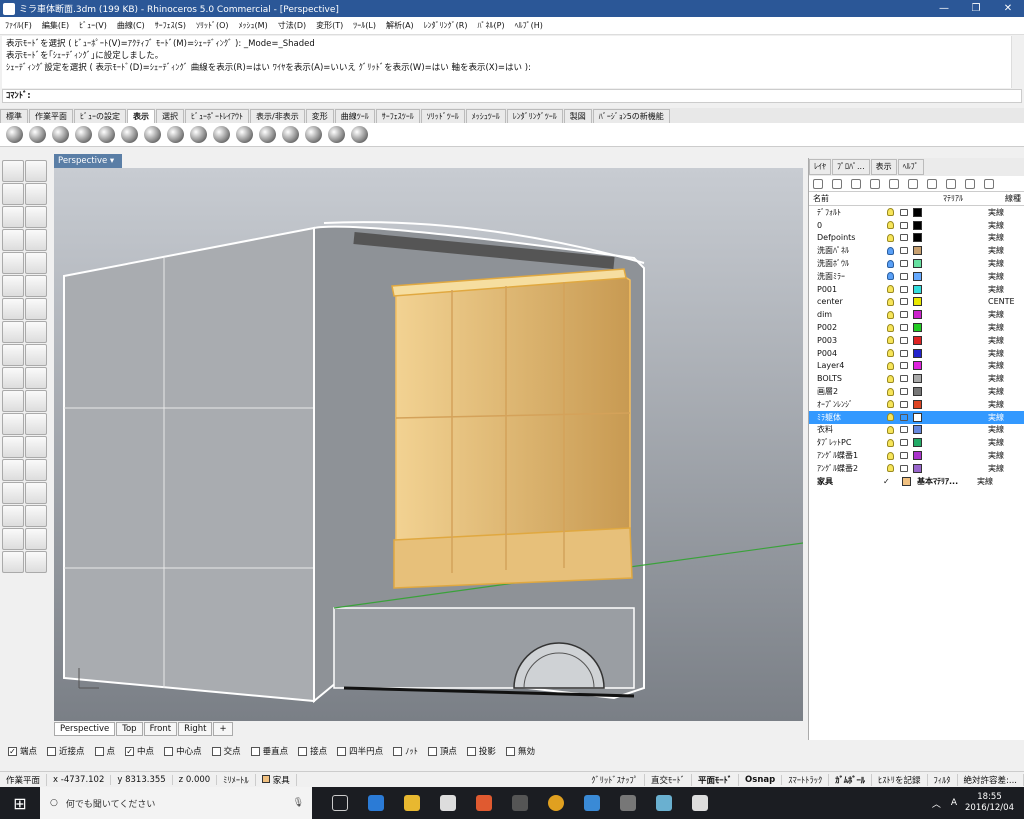 This screenshot has height=819, width=1024. What do you see at coordinates (139, 751) in the screenshot?
I see `osnap-3: ✓ 中点` at bounding box center [139, 751].